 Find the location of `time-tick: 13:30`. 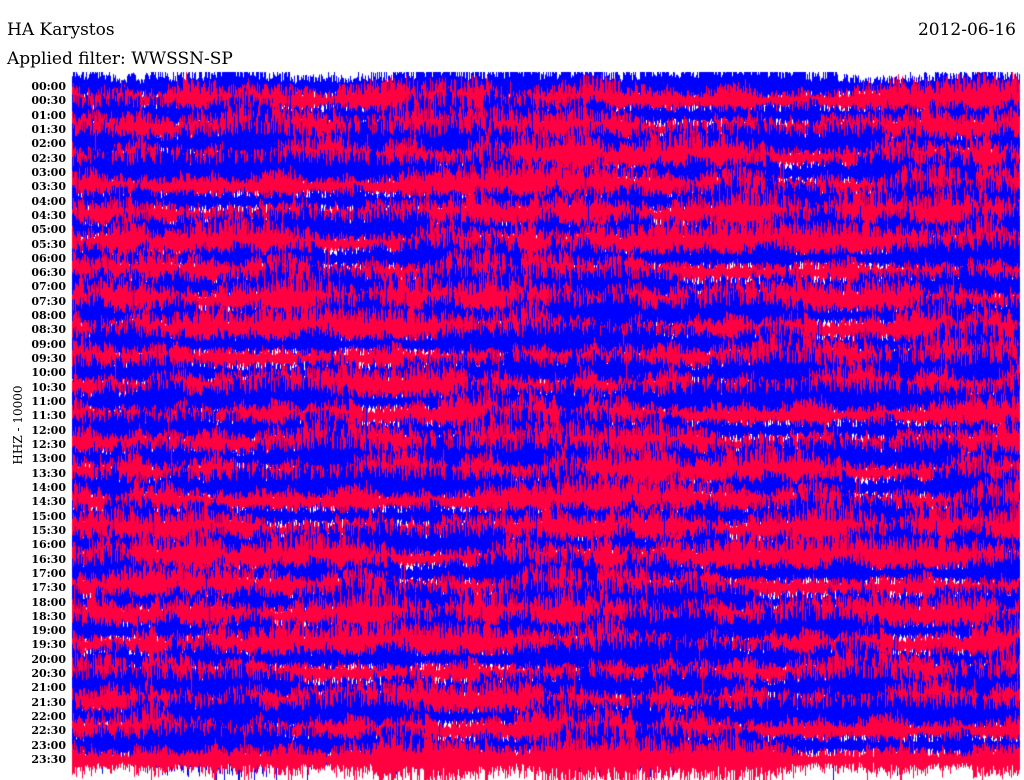

time-tick: 13:30 is located at coordinates (48, 473).